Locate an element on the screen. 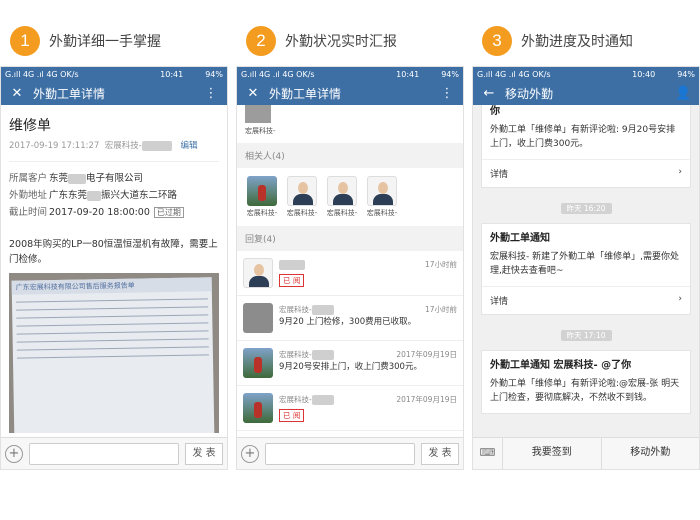  field-value-part: 振兴大道东二环路 is located at coordinates (139, 195).